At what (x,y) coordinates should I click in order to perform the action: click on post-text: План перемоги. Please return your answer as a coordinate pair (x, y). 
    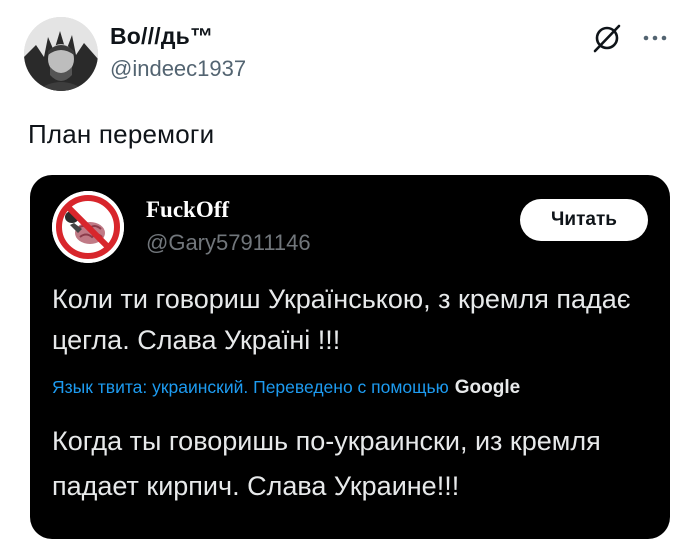
    Looking at the image, I should click on (121, 134).